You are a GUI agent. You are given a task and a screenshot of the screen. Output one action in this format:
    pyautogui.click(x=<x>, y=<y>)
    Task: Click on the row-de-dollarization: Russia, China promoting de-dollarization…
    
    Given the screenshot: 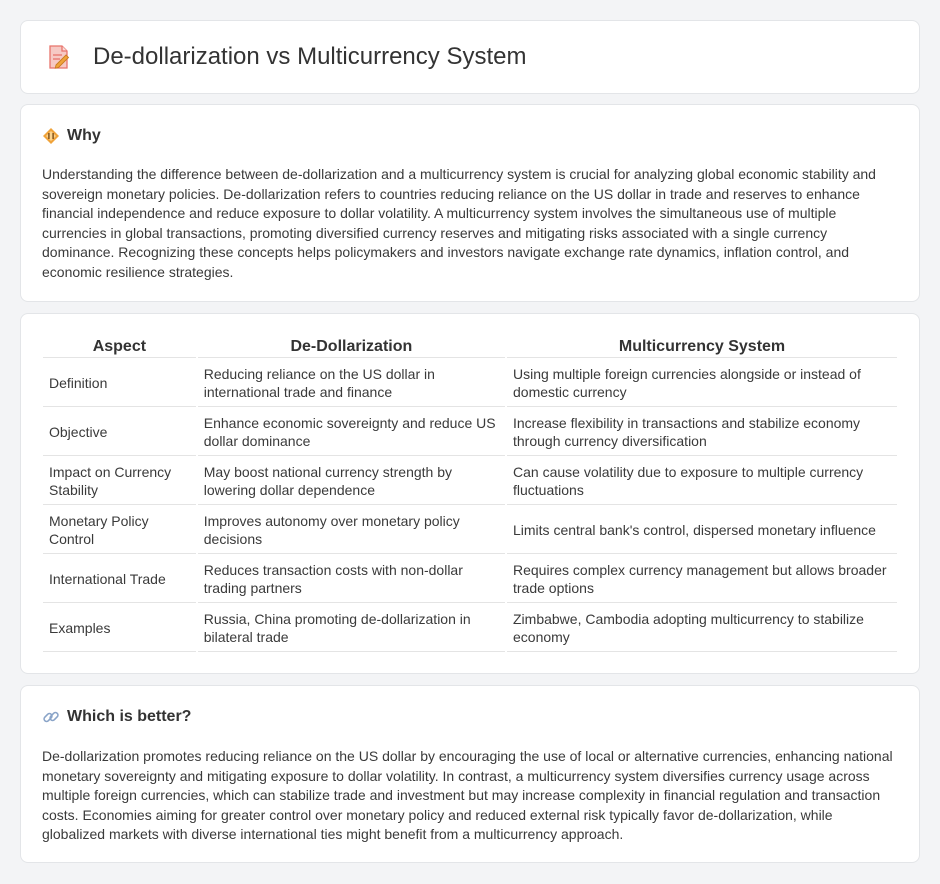 What is the action you would take?
    pyautogui.click(x=351, y=628)
    